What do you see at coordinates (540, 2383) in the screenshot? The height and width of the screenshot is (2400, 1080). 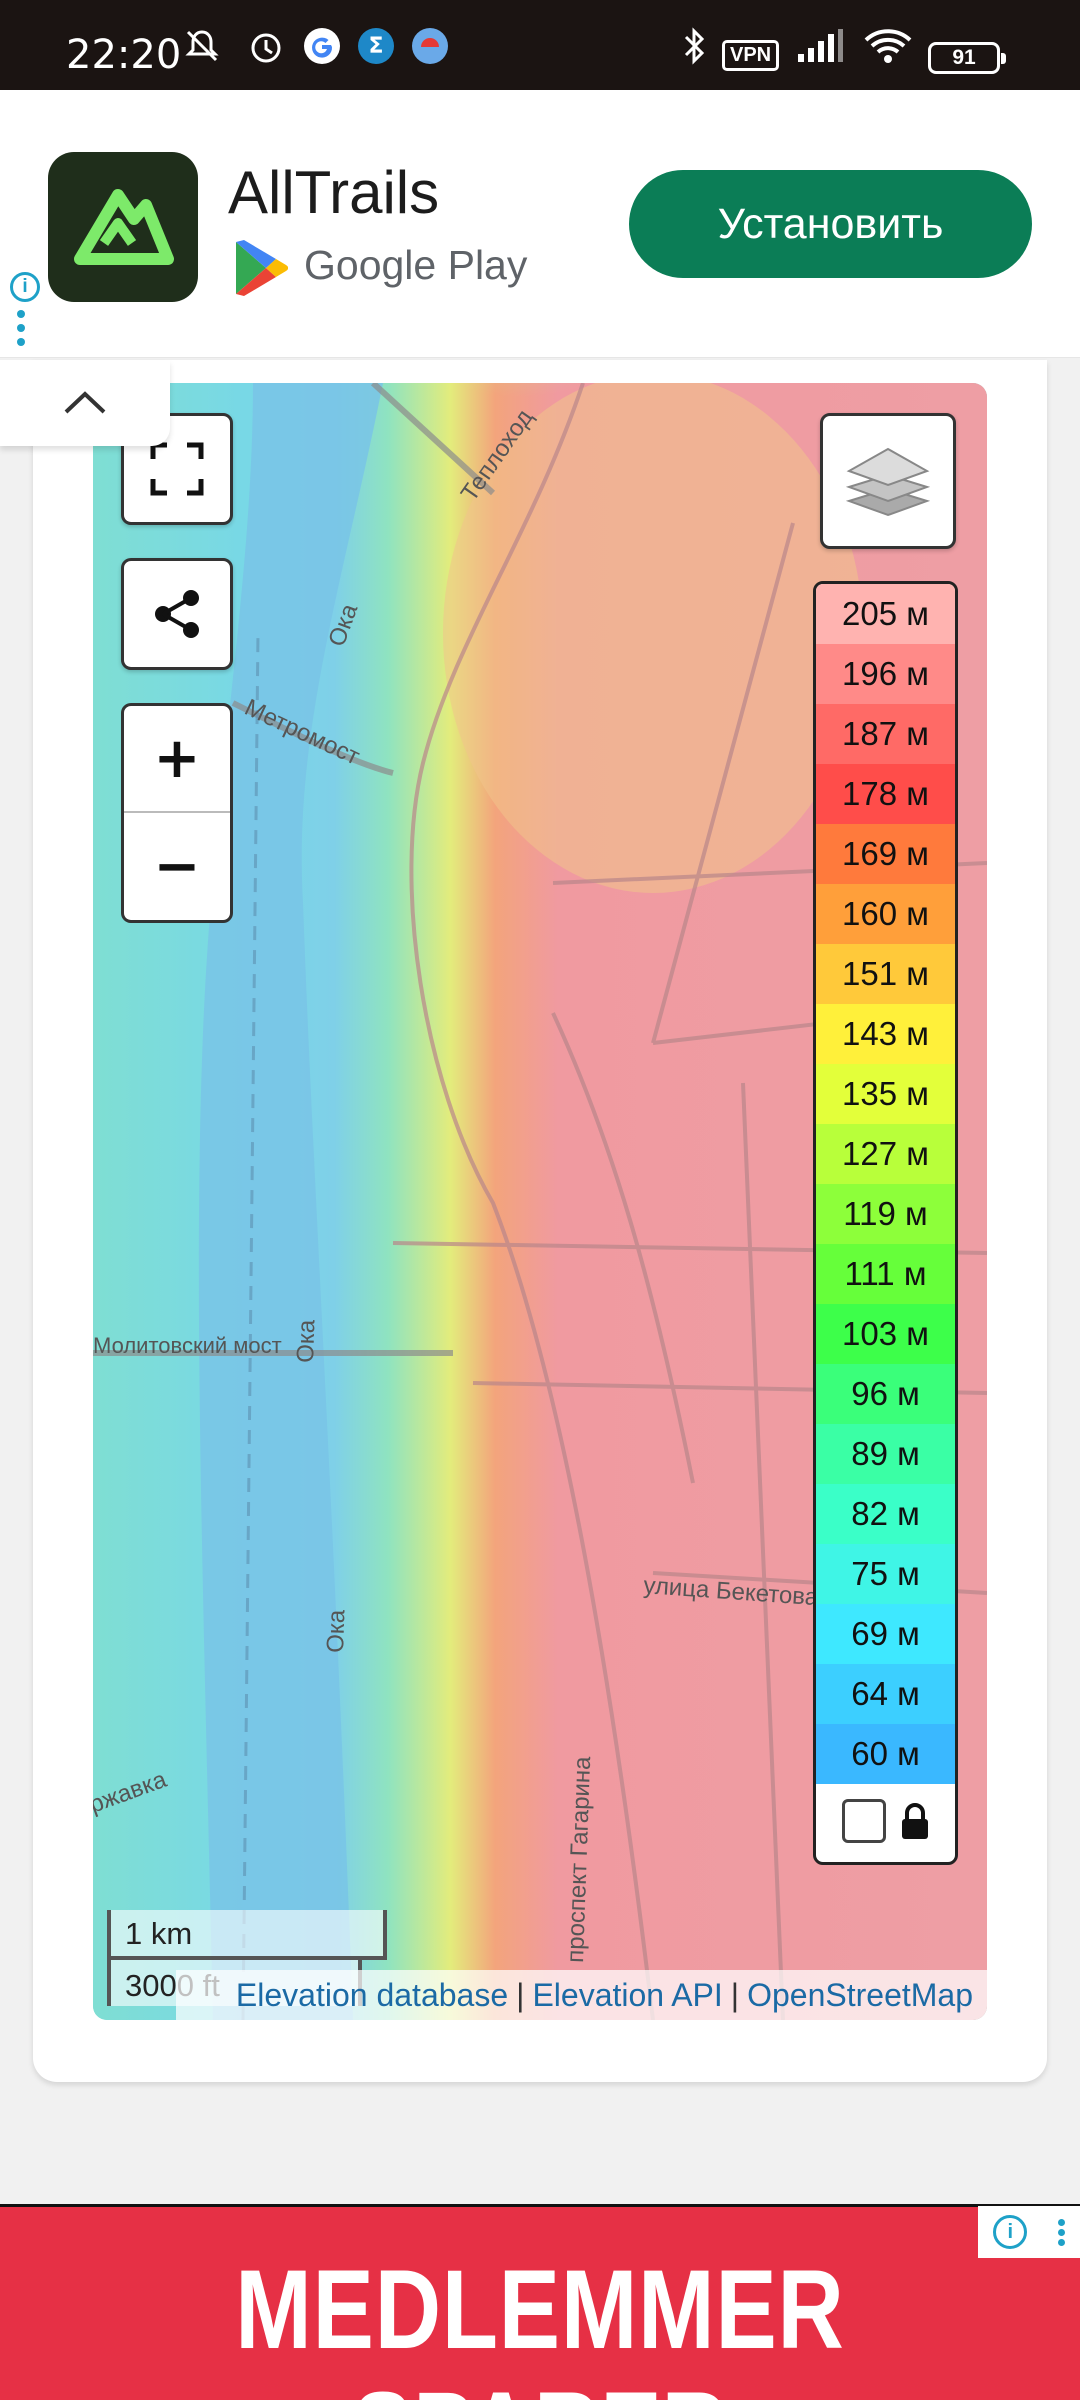 I see `bottom-ad-subline: SPARER` at bounding box center [540, 2383].